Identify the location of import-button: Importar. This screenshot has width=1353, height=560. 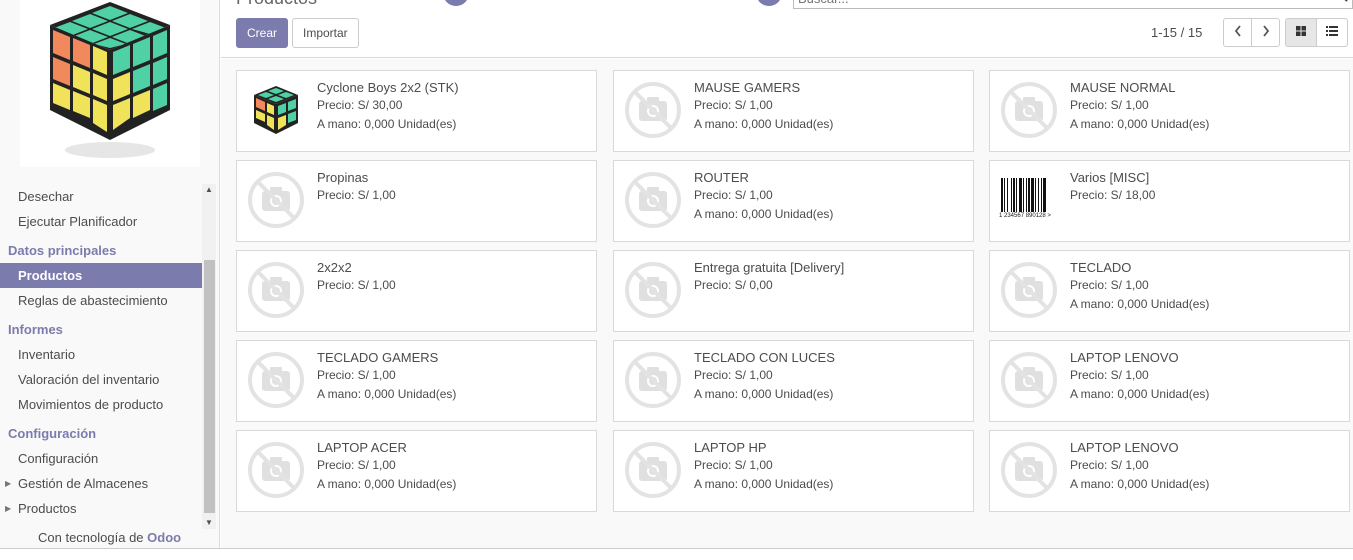
(325, 33).